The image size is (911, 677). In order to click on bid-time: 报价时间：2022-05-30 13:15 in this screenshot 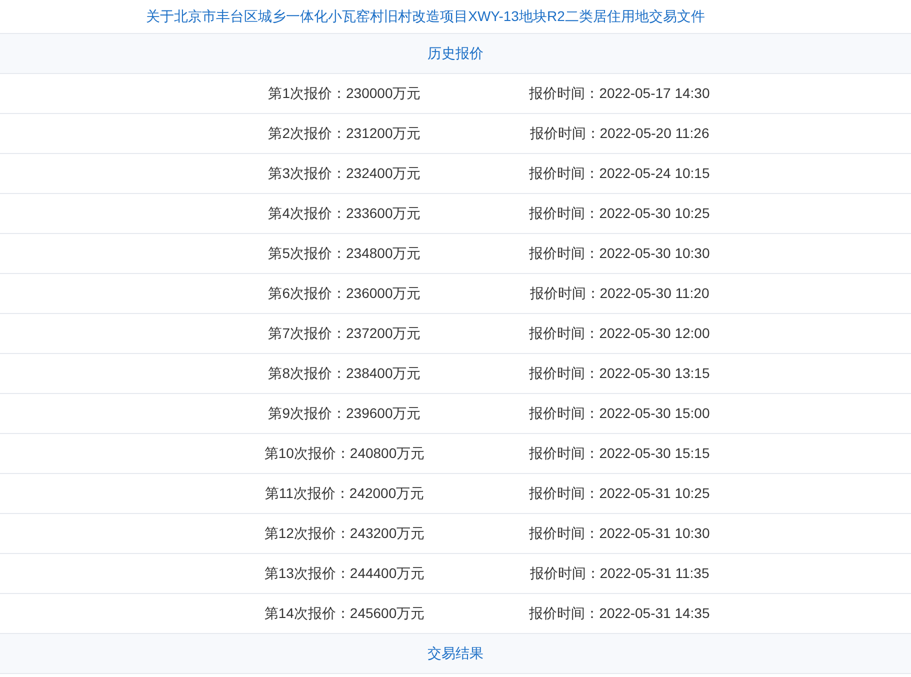, I will do `click(619, 373)`.